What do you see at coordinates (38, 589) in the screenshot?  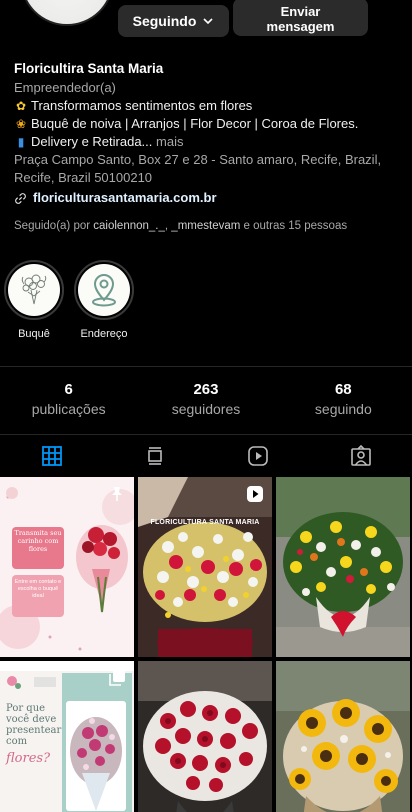 I see `post-1-subtext: Entre em contato e escolha o buquê ideal` at bounding box center [38, 589].